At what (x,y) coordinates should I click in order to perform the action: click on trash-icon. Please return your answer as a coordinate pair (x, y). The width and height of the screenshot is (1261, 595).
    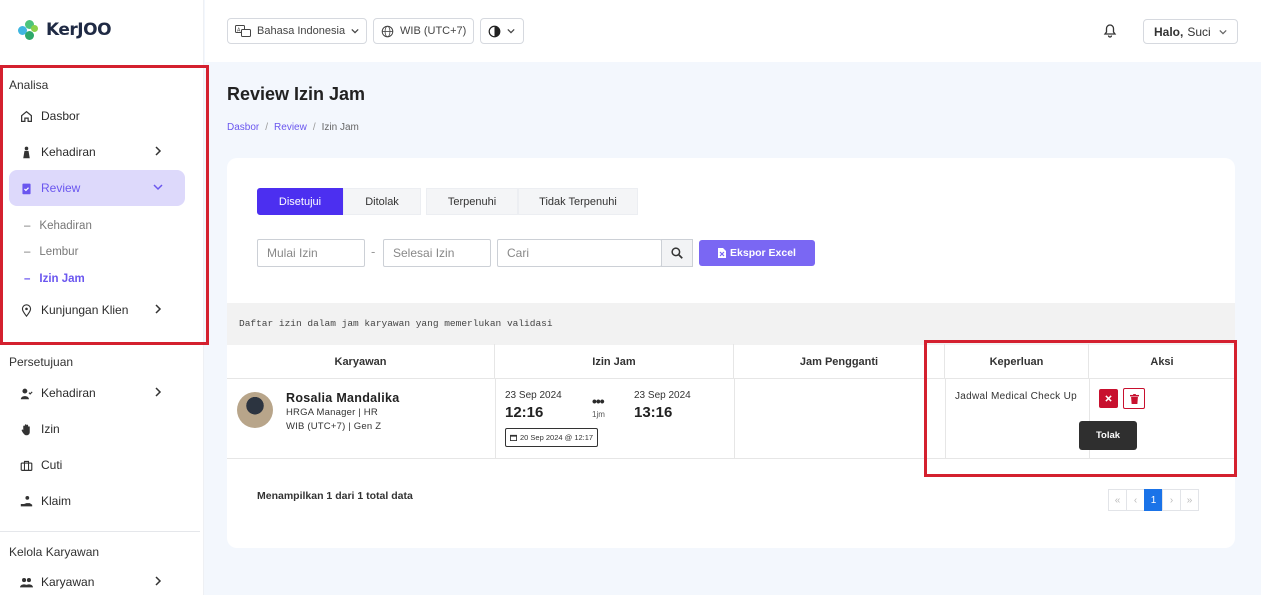
    Looking at the image, I should click on (1134, 398).